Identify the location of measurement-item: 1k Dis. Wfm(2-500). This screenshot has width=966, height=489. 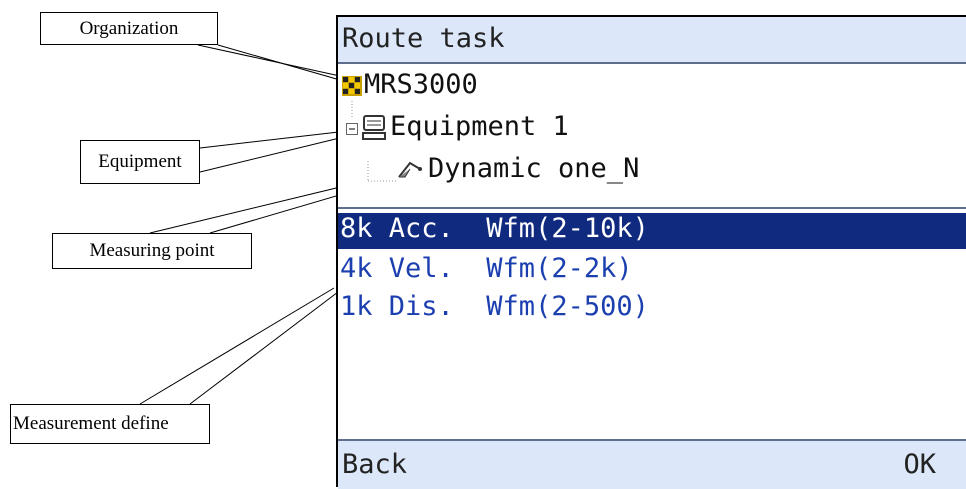
(652, 309).